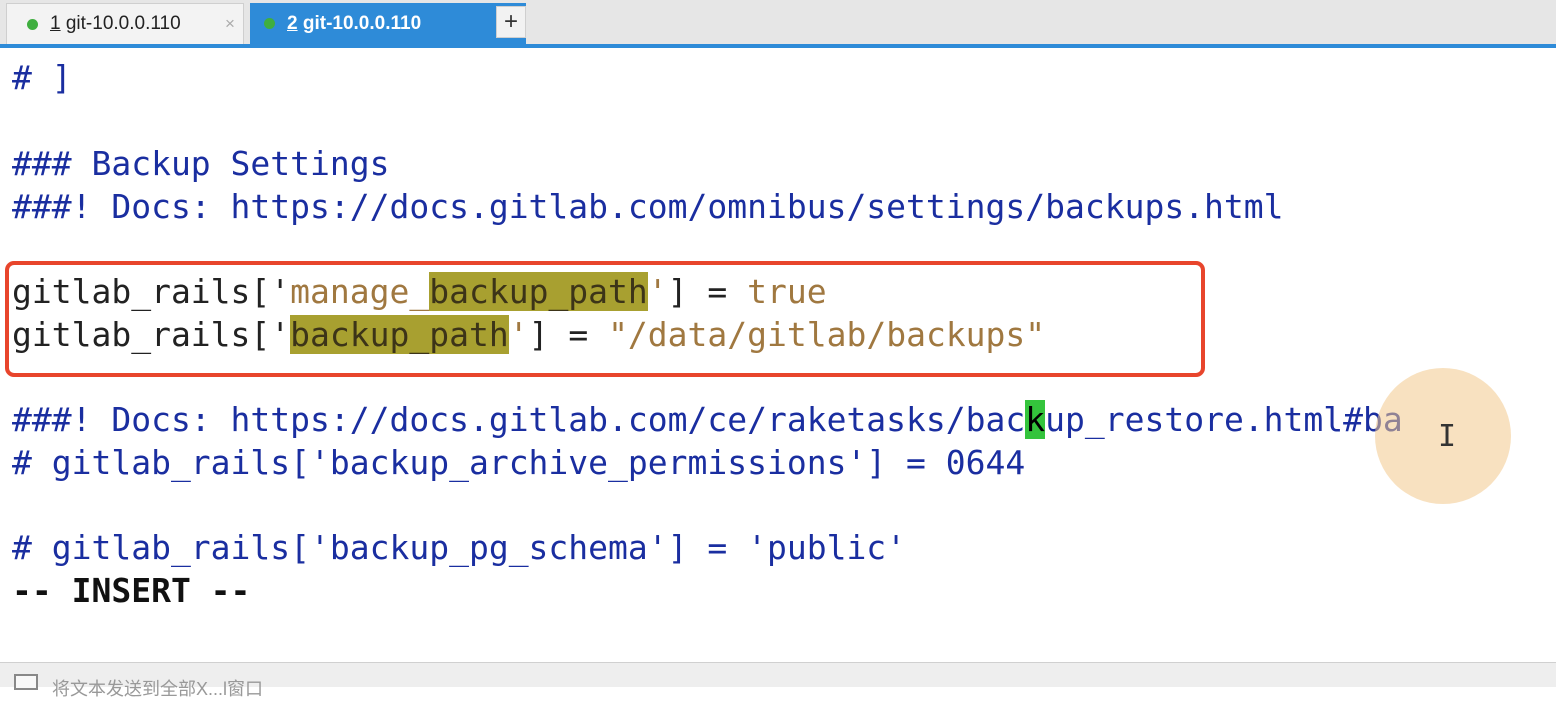 This screenshot has height=701, width=1556. I want to click on vim-mode-indicator: -- INSERT --, so click(131, 590).